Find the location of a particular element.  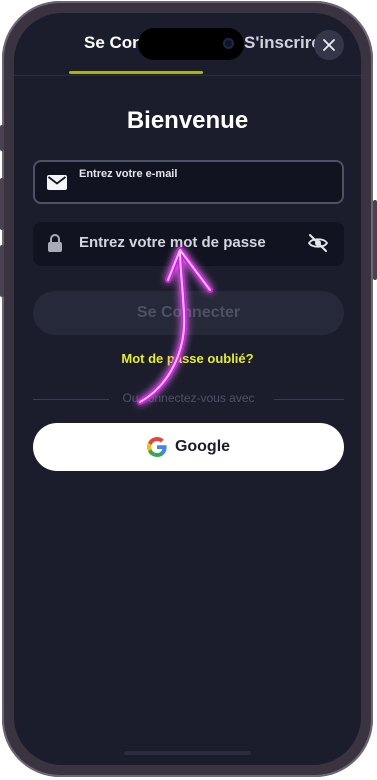

close-icon is located at coordinates (329, 45).